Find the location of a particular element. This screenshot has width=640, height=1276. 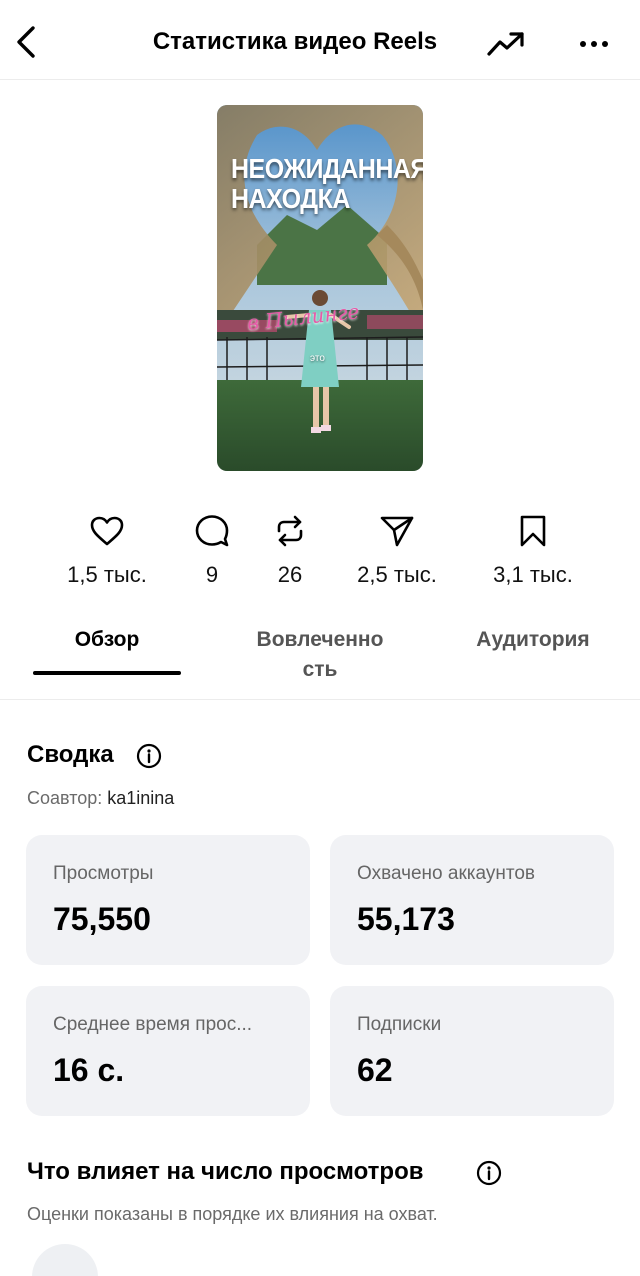

heart-icon is located at coordinates (107, 531).